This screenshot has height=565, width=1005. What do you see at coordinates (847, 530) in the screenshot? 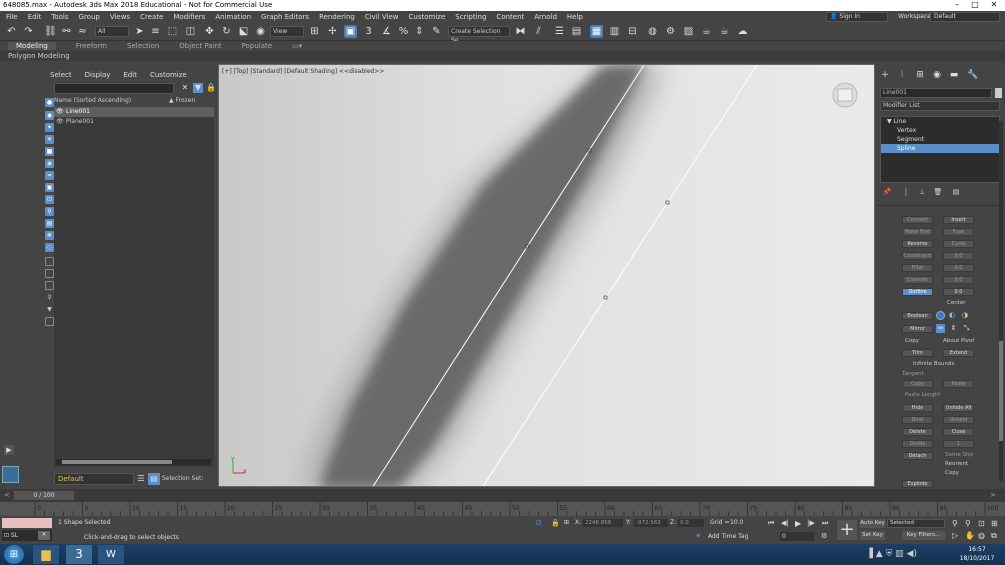
I see `set-keys-icon: +` at bounding box center [847, 530].